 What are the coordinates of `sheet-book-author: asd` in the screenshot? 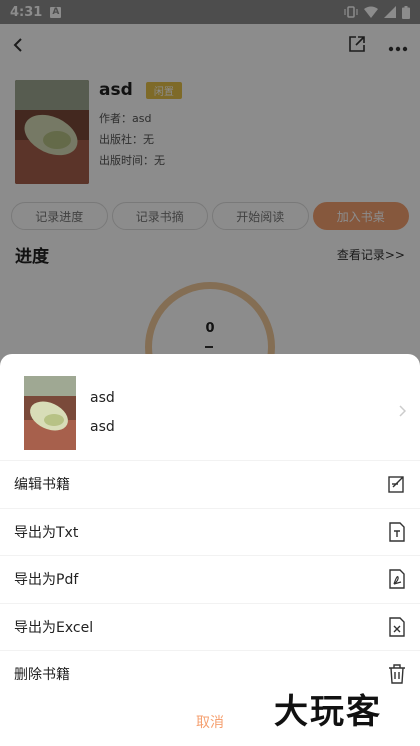 It's located at (102, 427).